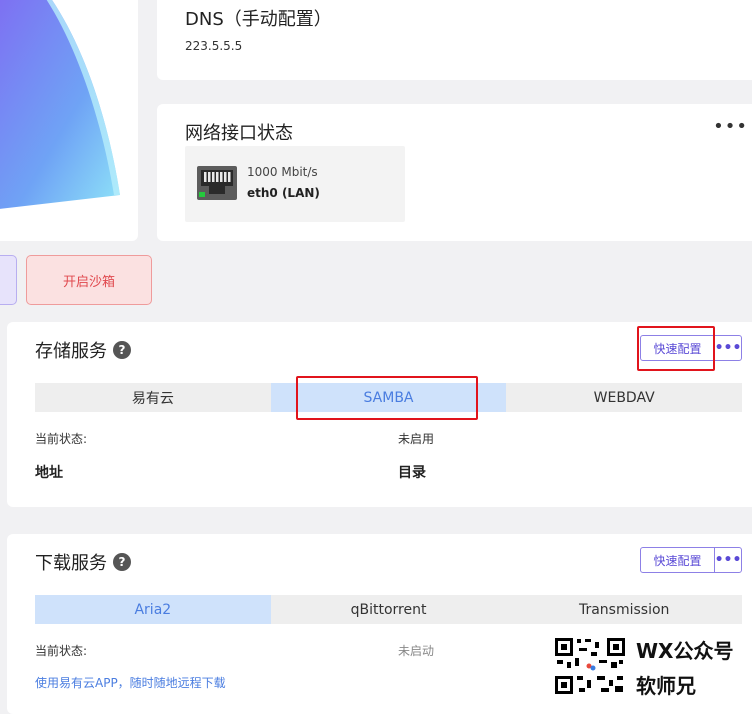 The height and width of the screenshot is (714, 752). Describe the element at coordinates (71, 351) in the screenshot. I see `storage-title: 存储服务` at that location.